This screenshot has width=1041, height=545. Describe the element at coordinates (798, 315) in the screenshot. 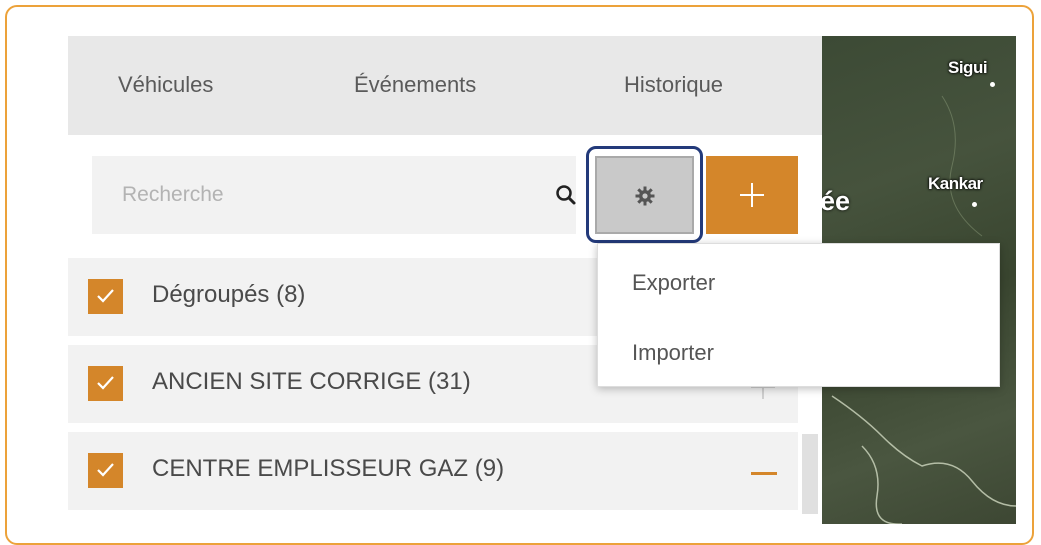

I see `settings-dropdown-menu: Exporter Importer` at that location.